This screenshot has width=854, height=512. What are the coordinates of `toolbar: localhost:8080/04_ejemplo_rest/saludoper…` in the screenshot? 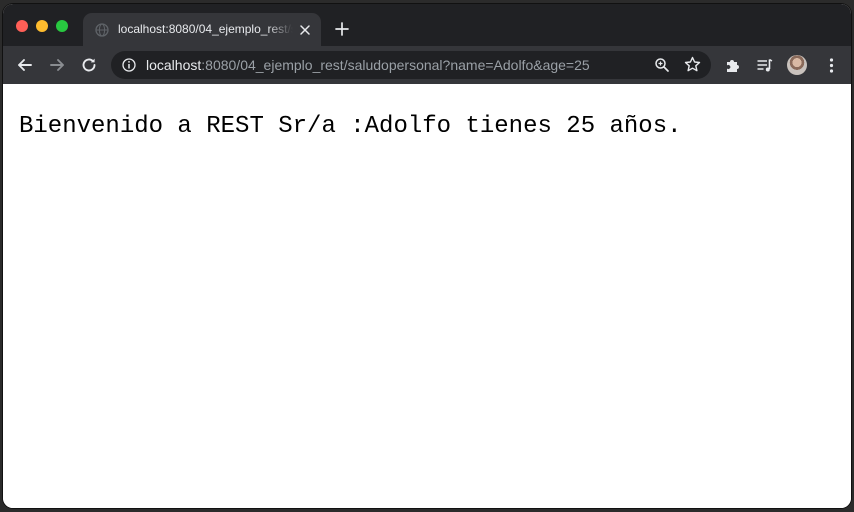 It's located at (427, 65).